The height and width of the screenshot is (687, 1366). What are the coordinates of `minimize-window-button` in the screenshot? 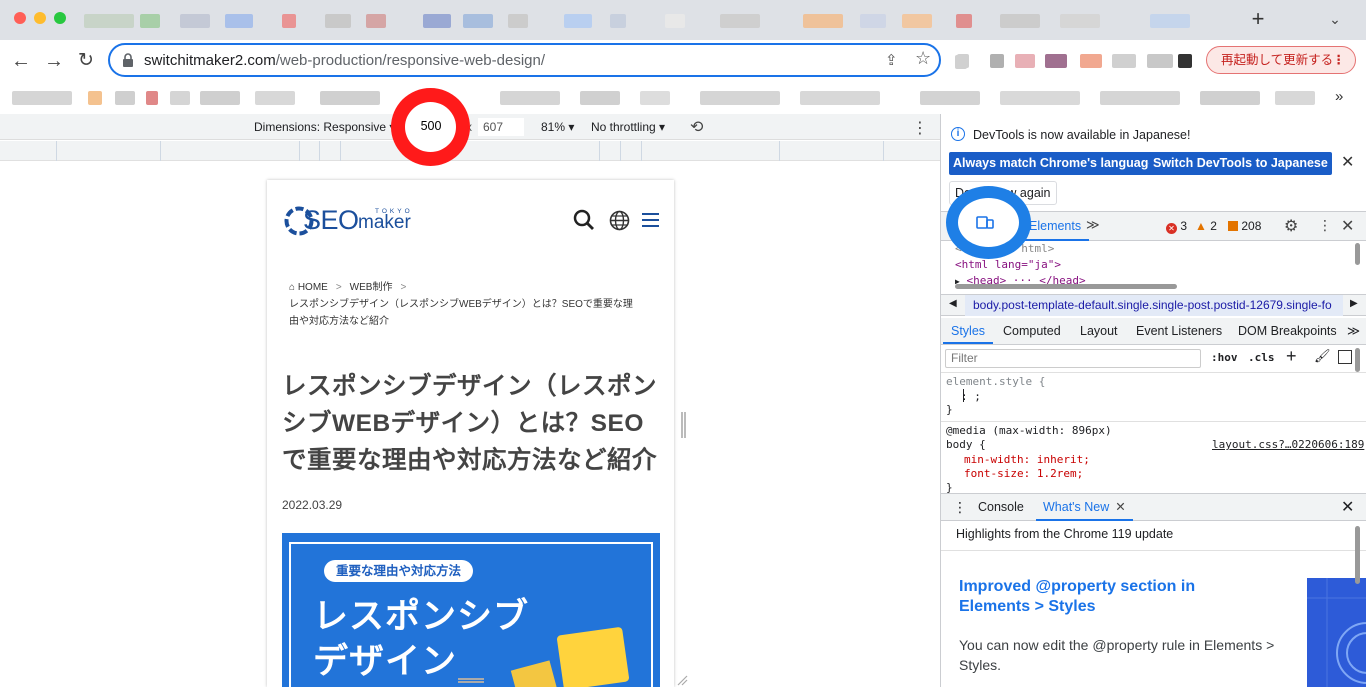 It's located at (40, 18).